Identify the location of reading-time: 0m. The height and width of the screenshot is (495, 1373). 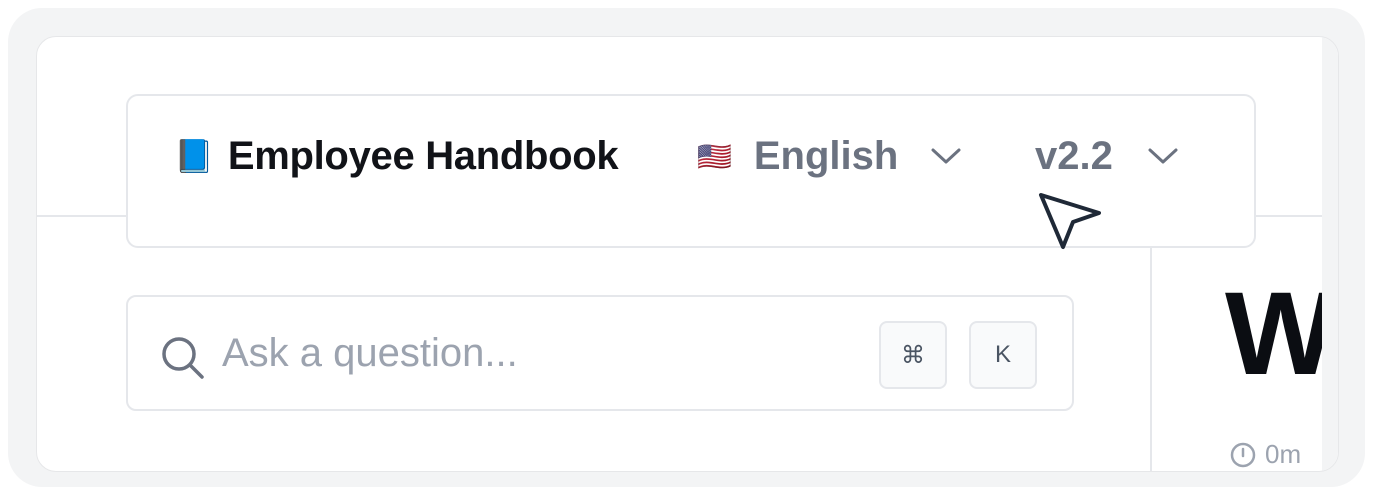
(1265, 454).